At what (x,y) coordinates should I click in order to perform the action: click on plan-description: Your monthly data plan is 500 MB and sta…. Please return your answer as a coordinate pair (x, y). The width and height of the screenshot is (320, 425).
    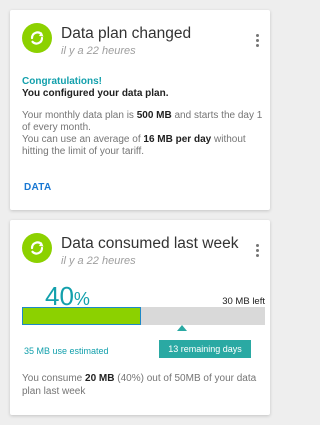
    Looking at the image, I should click on (142, 133).